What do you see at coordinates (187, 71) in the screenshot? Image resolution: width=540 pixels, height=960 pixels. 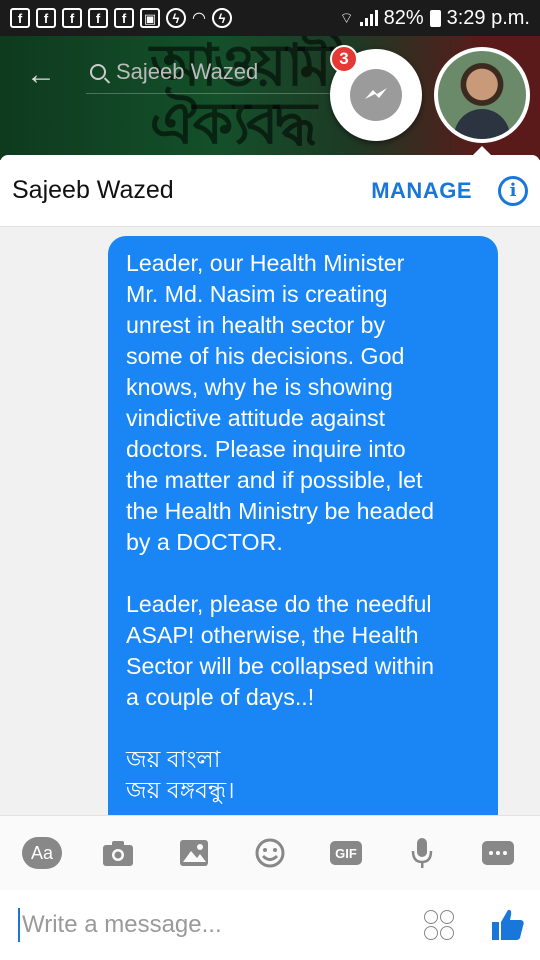 I see `search-text: Sajeeb Wazed` at bounding box center [187, 71].